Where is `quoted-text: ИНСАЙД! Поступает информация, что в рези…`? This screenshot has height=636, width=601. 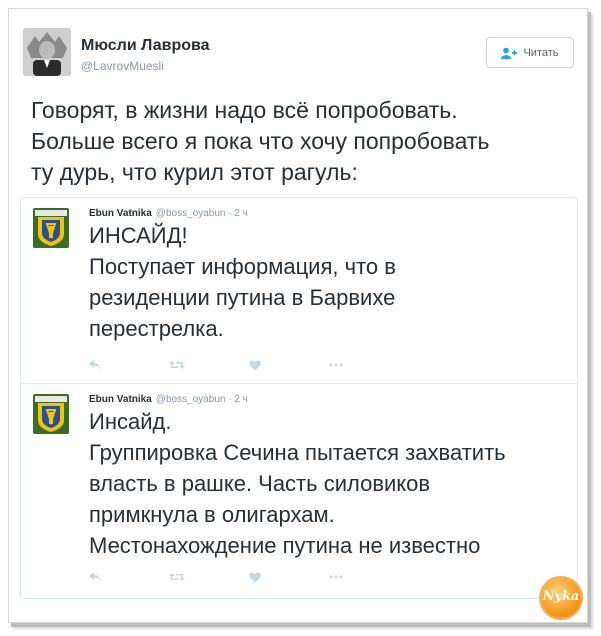
quoted-text: ИНСАЙД! Поступает информация, что в рези… is located at coordinates (242, 282).